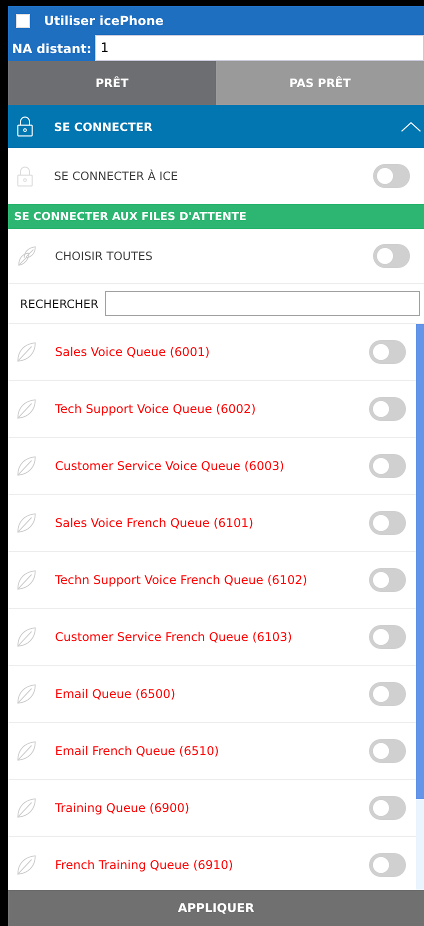 Image resolution: width=424 pixels, height=926 pixels. What do you see at coordinates (116, 176) in the screenshot?
I see `row-label: SE CONNECTER À ICE` at bounding box center [116, 176].